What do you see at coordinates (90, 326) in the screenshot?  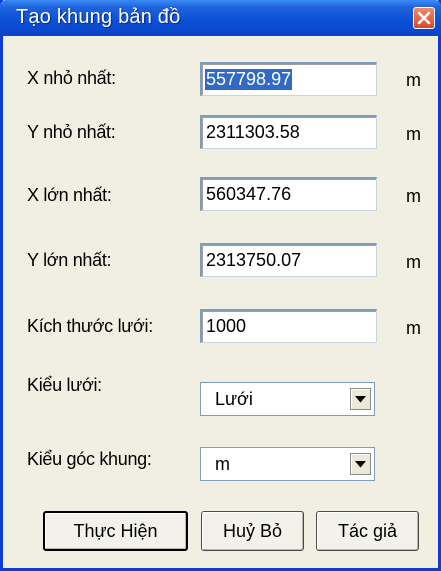 I see `grid-size-label: Kích thước lưới:` at bounding box center [90, 326].